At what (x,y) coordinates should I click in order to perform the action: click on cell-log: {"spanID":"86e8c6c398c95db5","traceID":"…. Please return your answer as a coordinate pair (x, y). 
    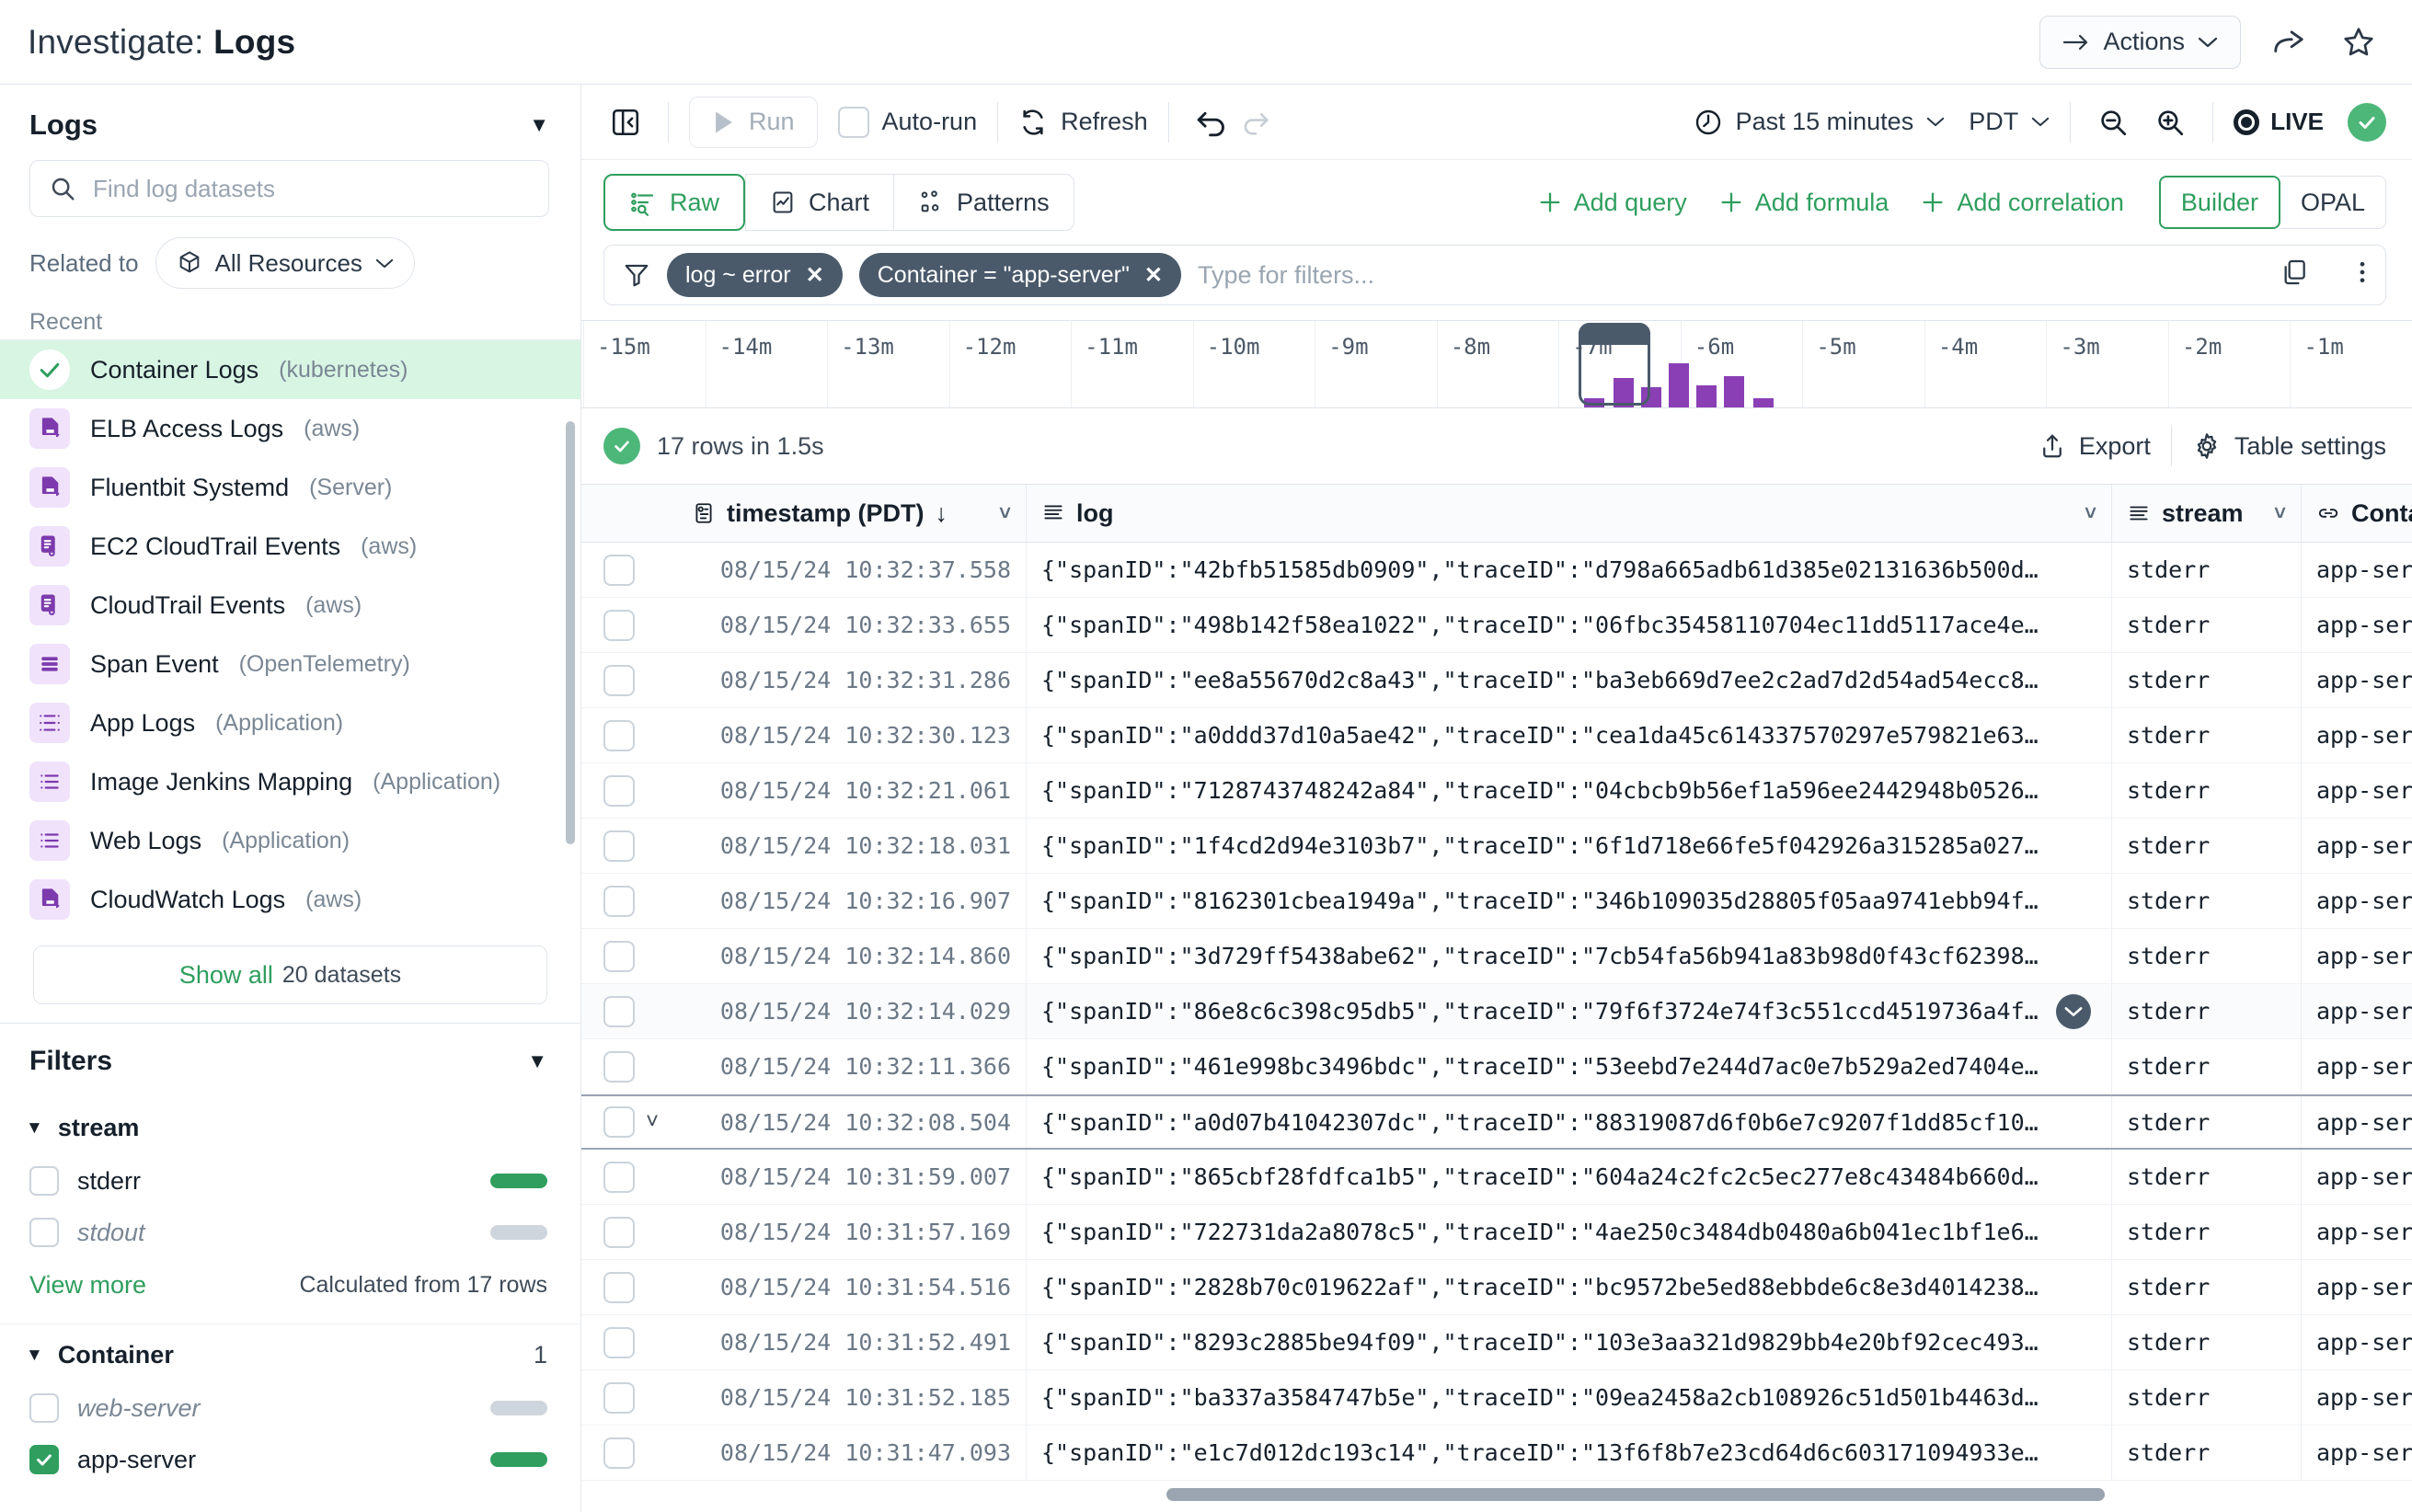
    Looking at the image, I should click on (1569, 1011).